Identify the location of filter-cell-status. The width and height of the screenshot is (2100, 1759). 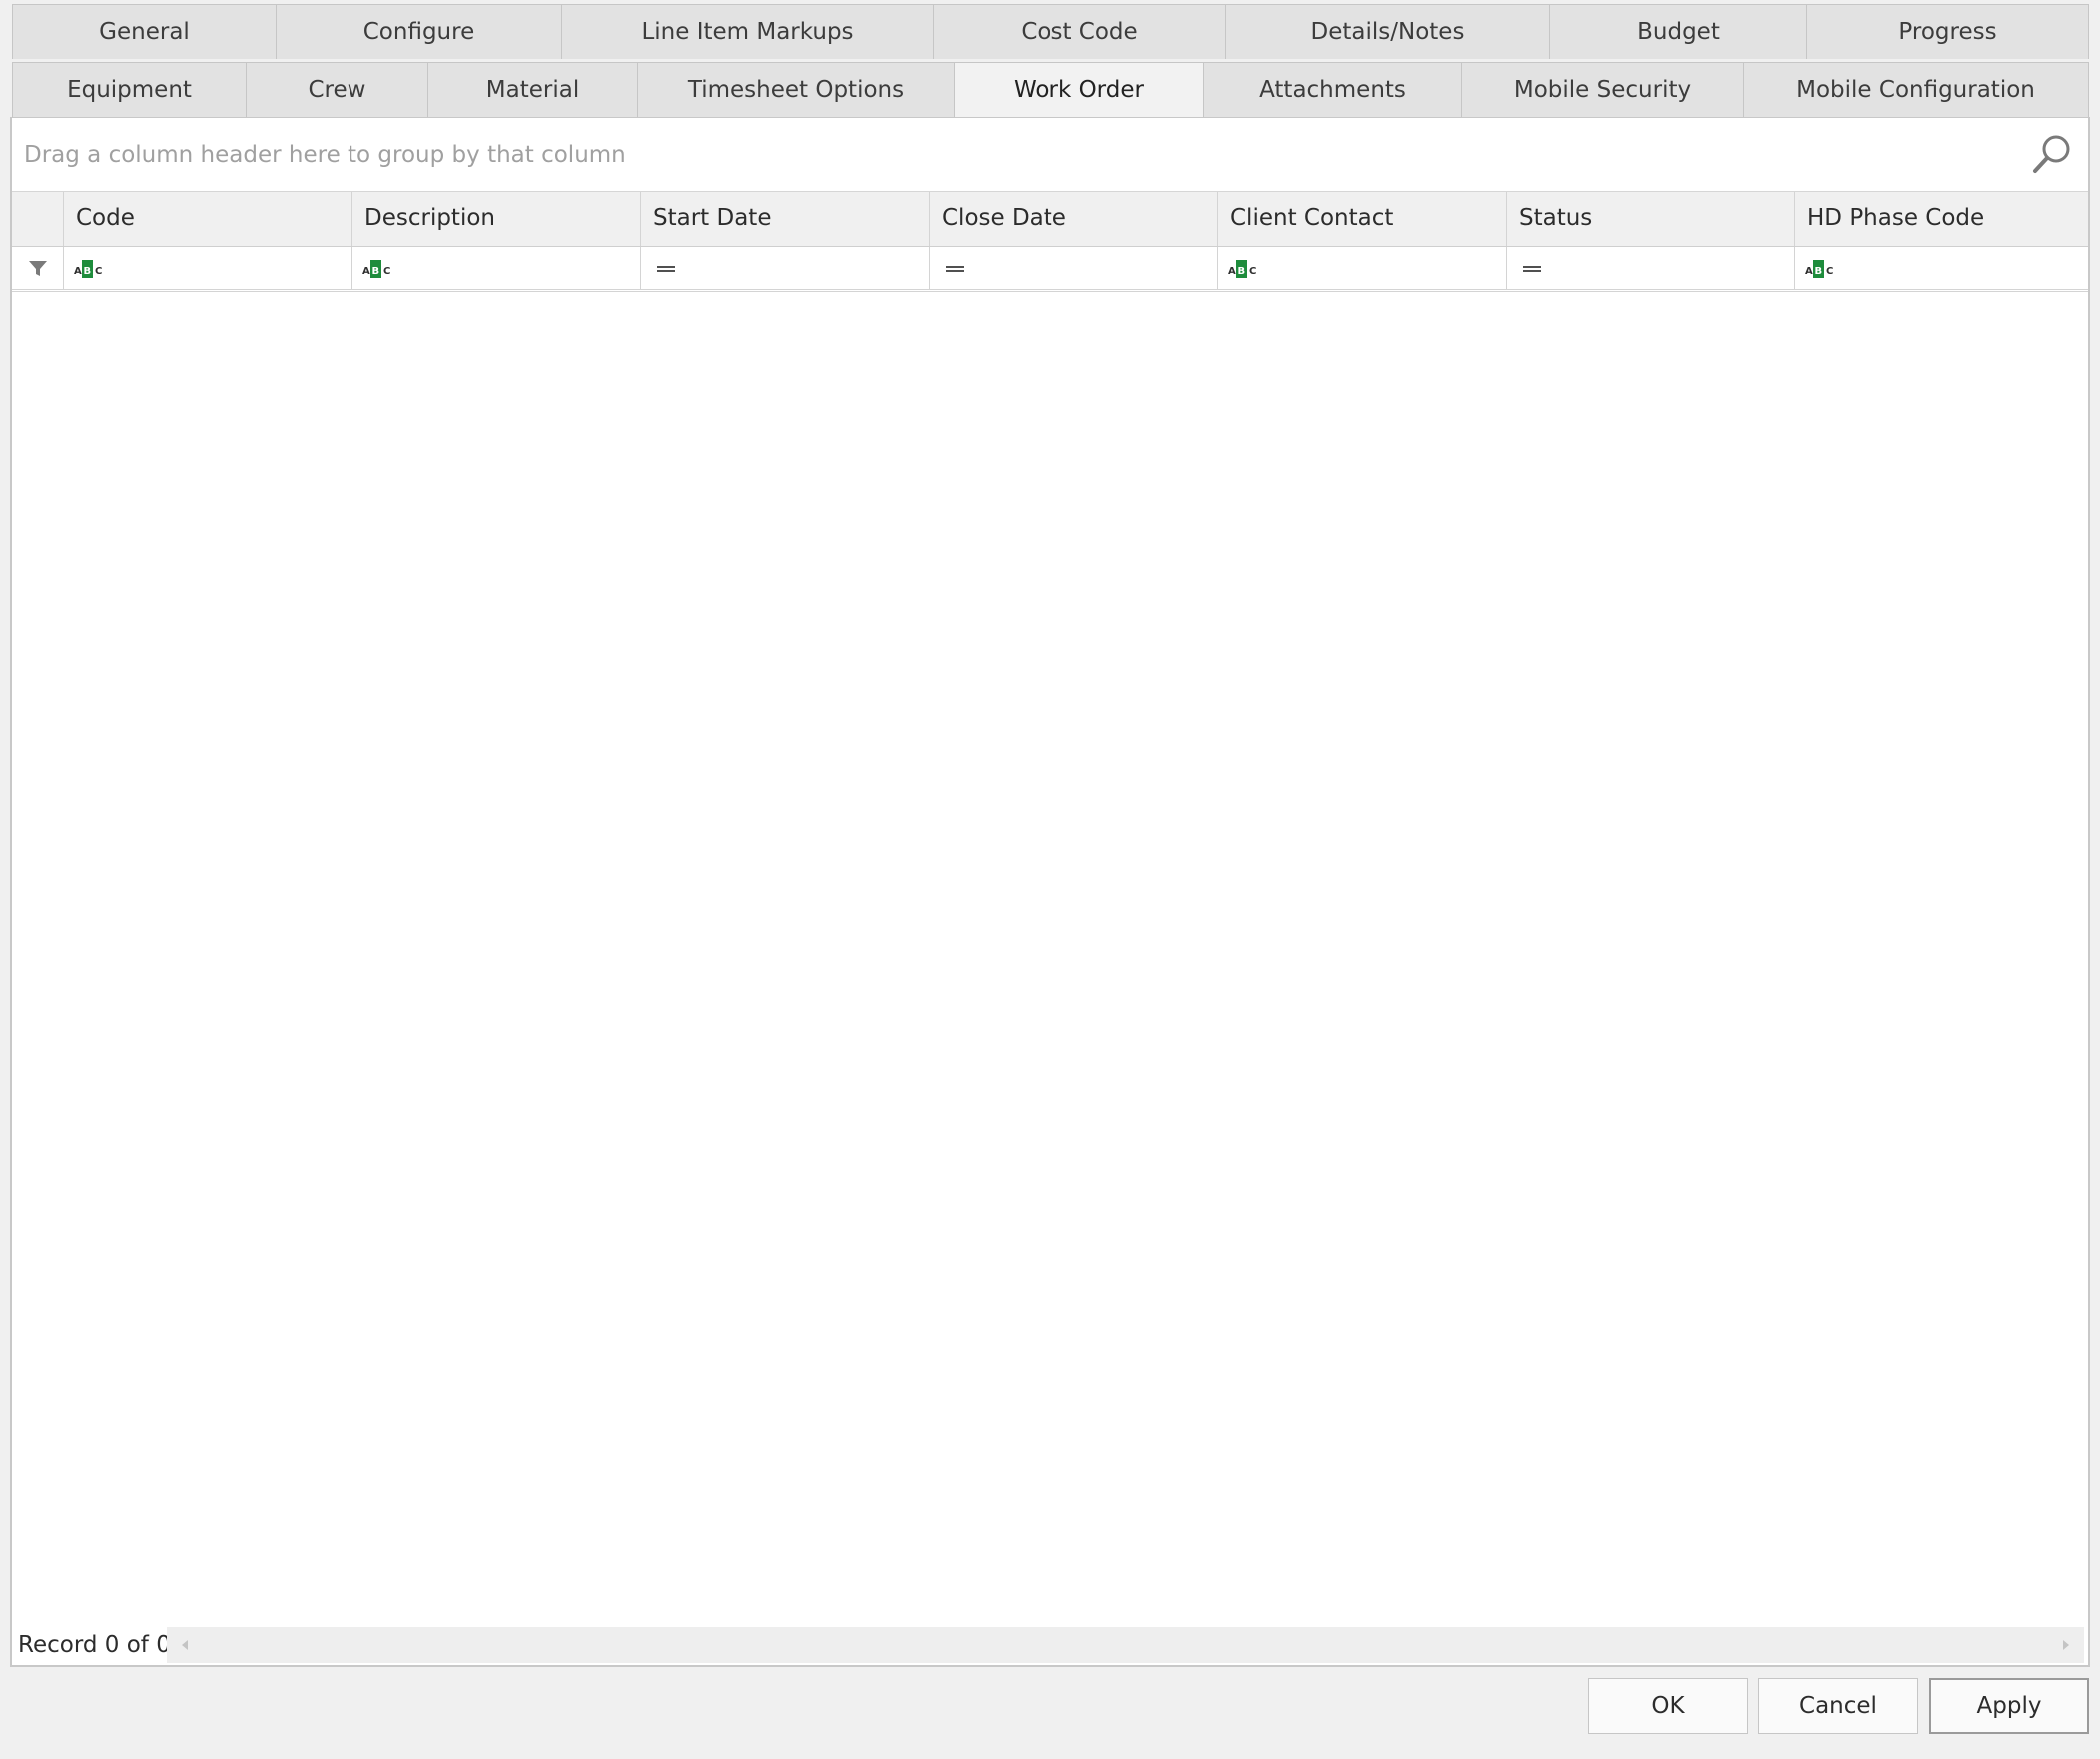
(1651, 268).